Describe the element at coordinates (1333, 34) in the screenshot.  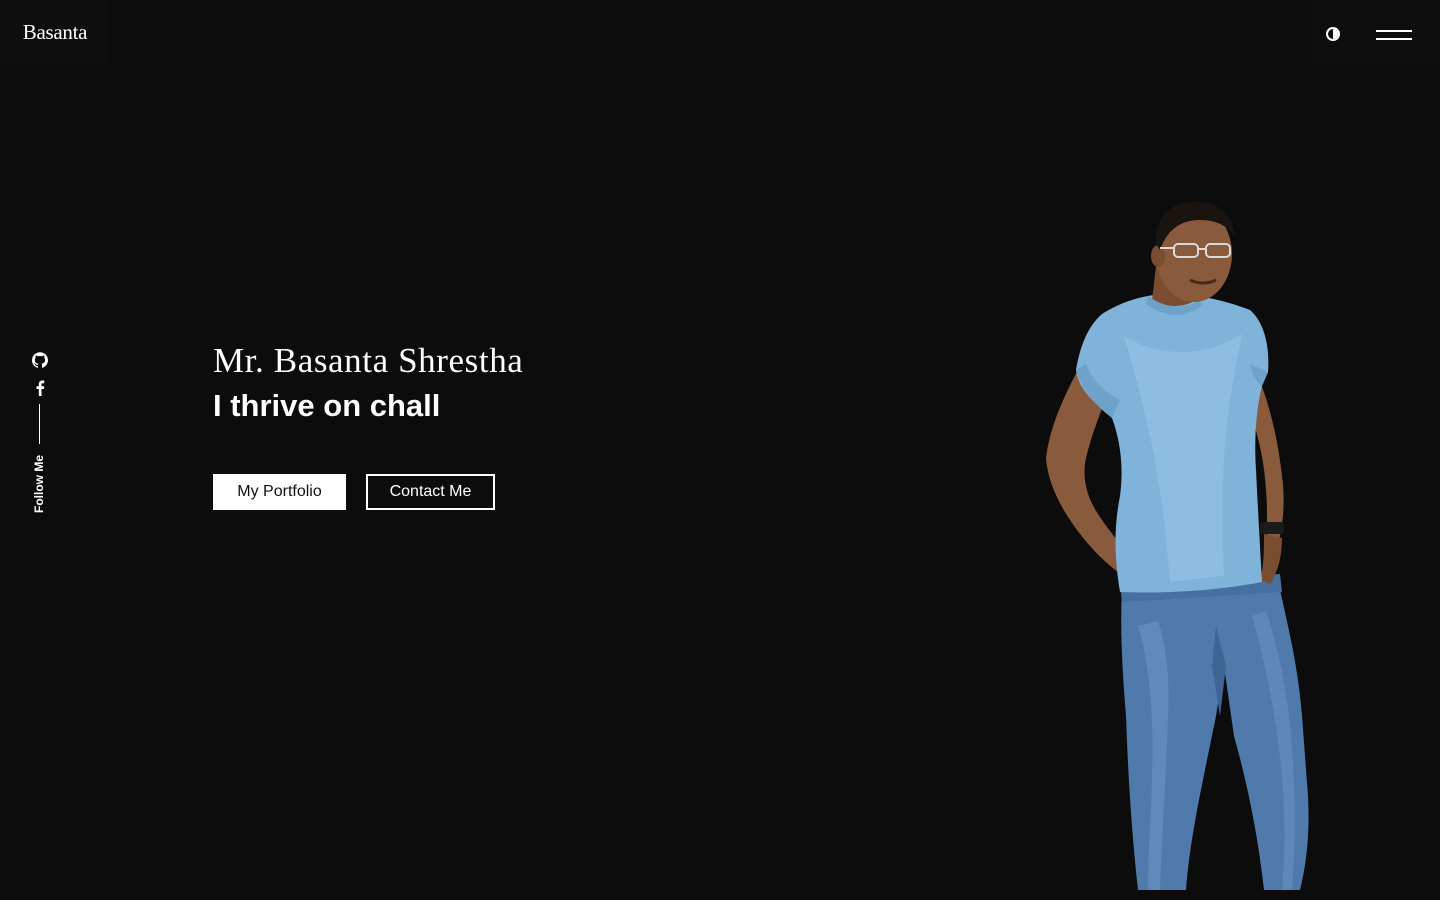
I see `contrast-icon` at that location.